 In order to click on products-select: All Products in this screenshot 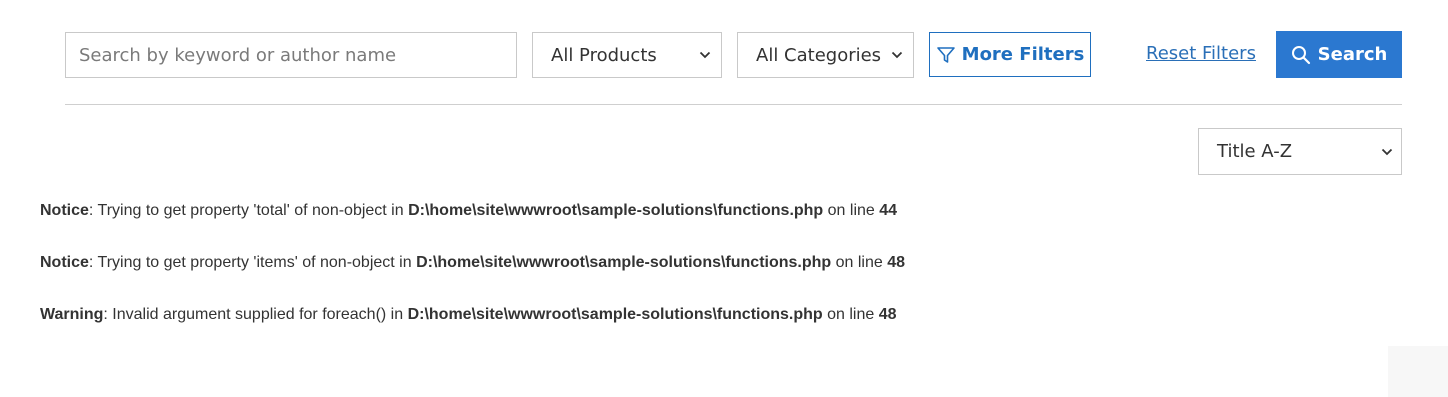, I will do `click(627, 55)`.